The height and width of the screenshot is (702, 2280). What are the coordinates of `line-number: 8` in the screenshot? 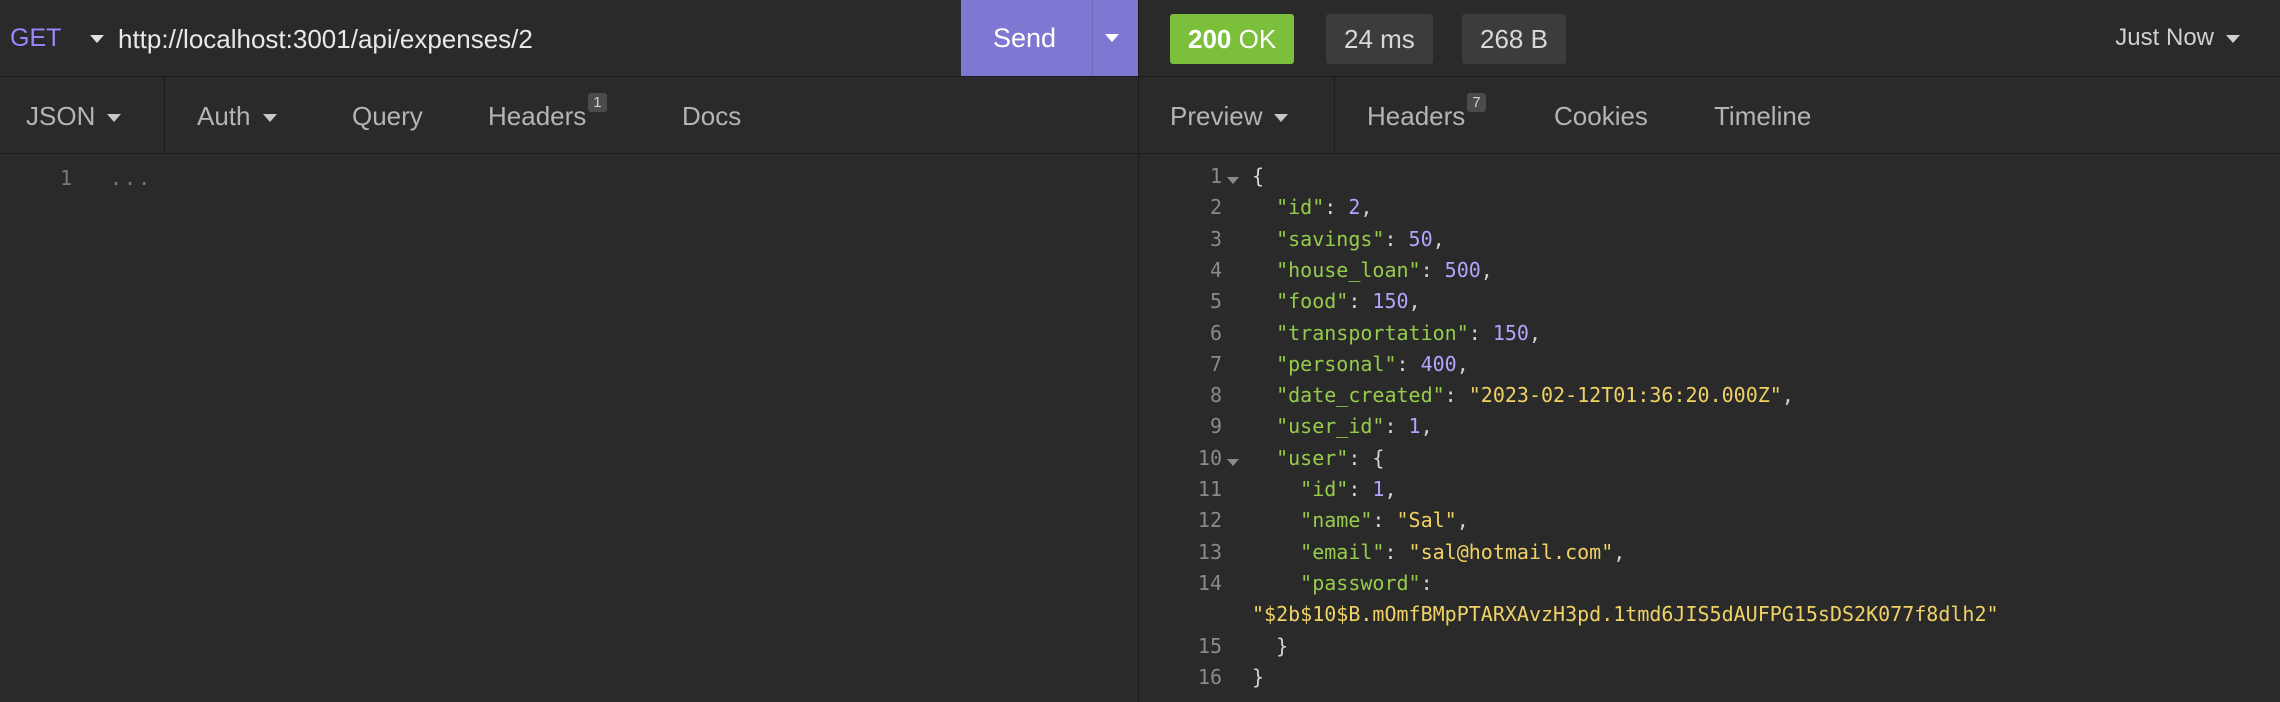 It's located at (1215, 395).